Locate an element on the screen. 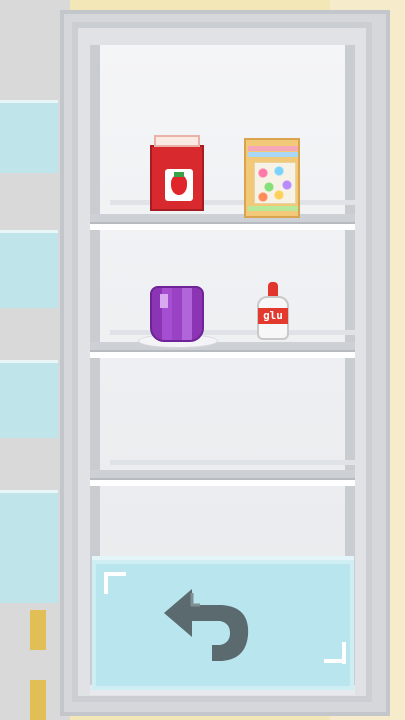  jelly-shine is located at coordinates (164, 301).